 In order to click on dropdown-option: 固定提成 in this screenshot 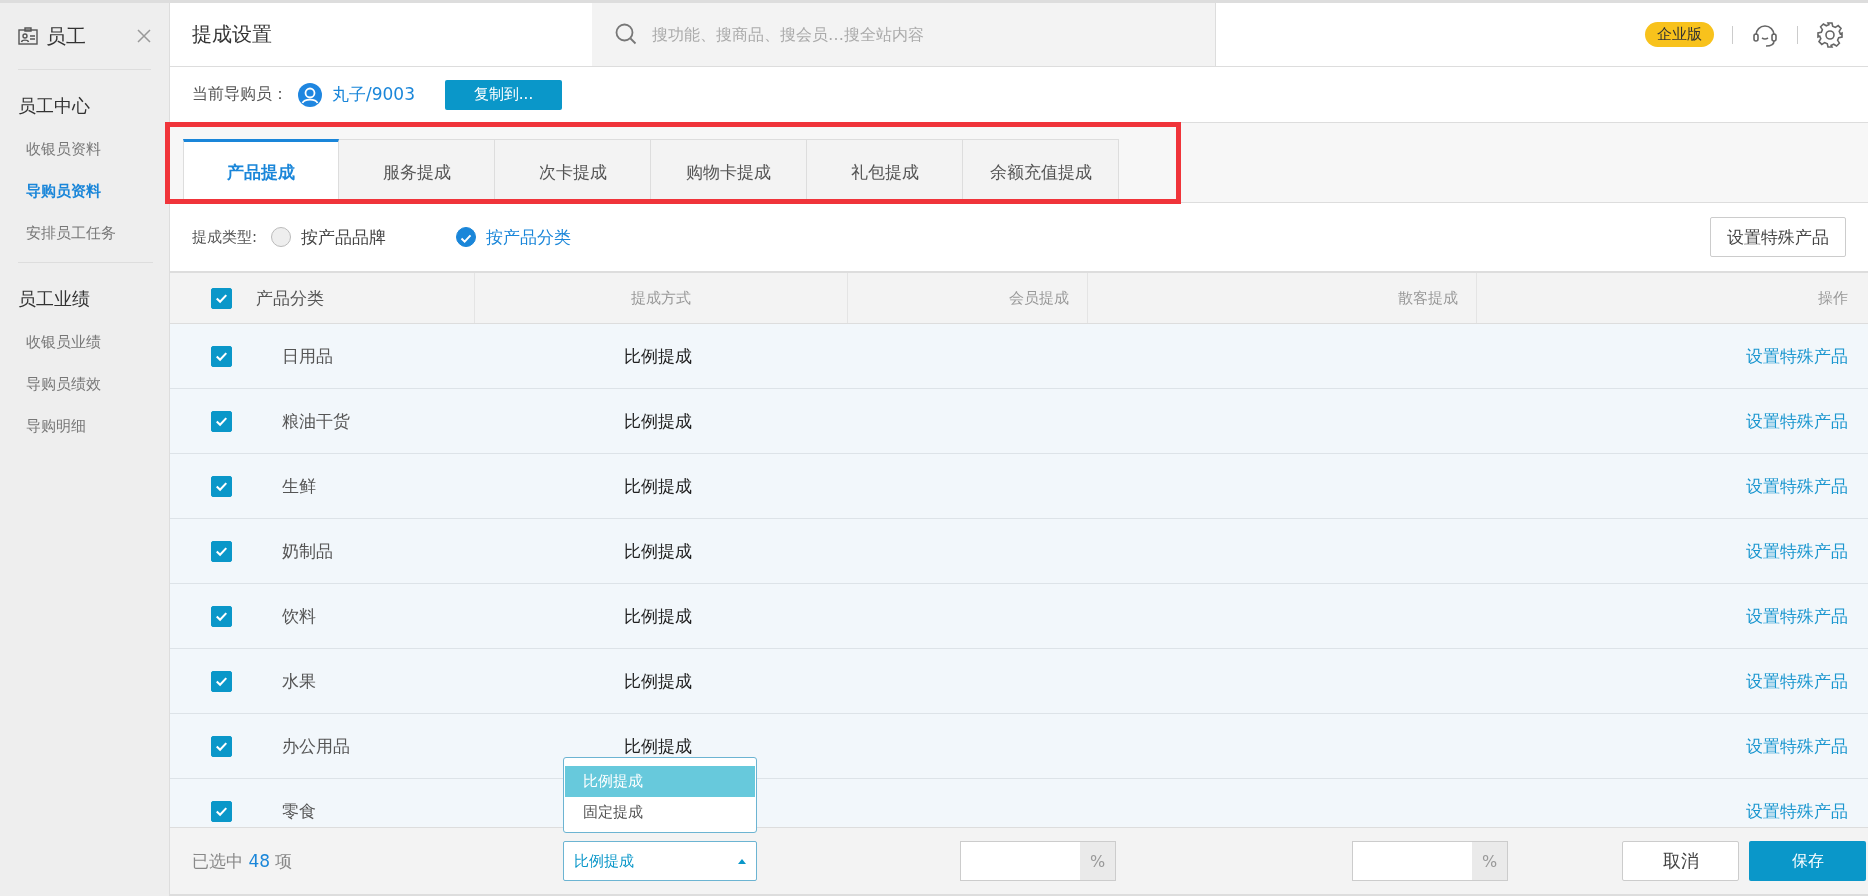, I will do `click(660, 812)`.